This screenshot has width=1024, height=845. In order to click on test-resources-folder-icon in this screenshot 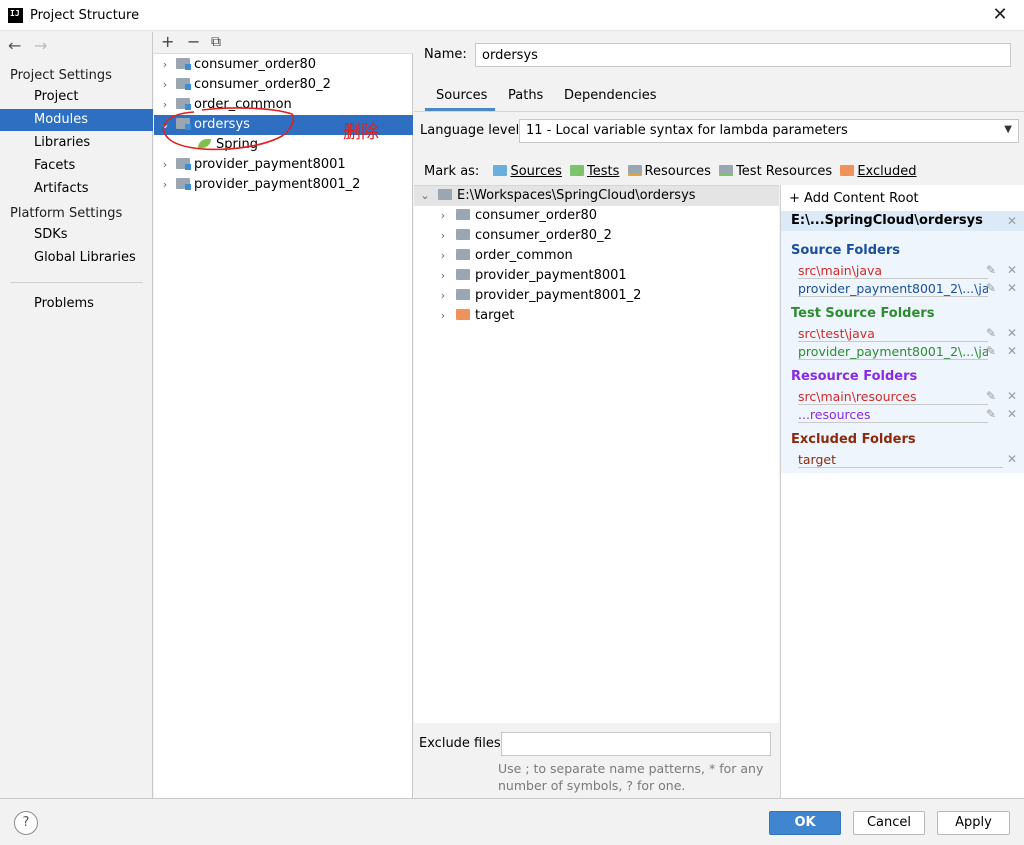, I will do `click(726, 170)`.